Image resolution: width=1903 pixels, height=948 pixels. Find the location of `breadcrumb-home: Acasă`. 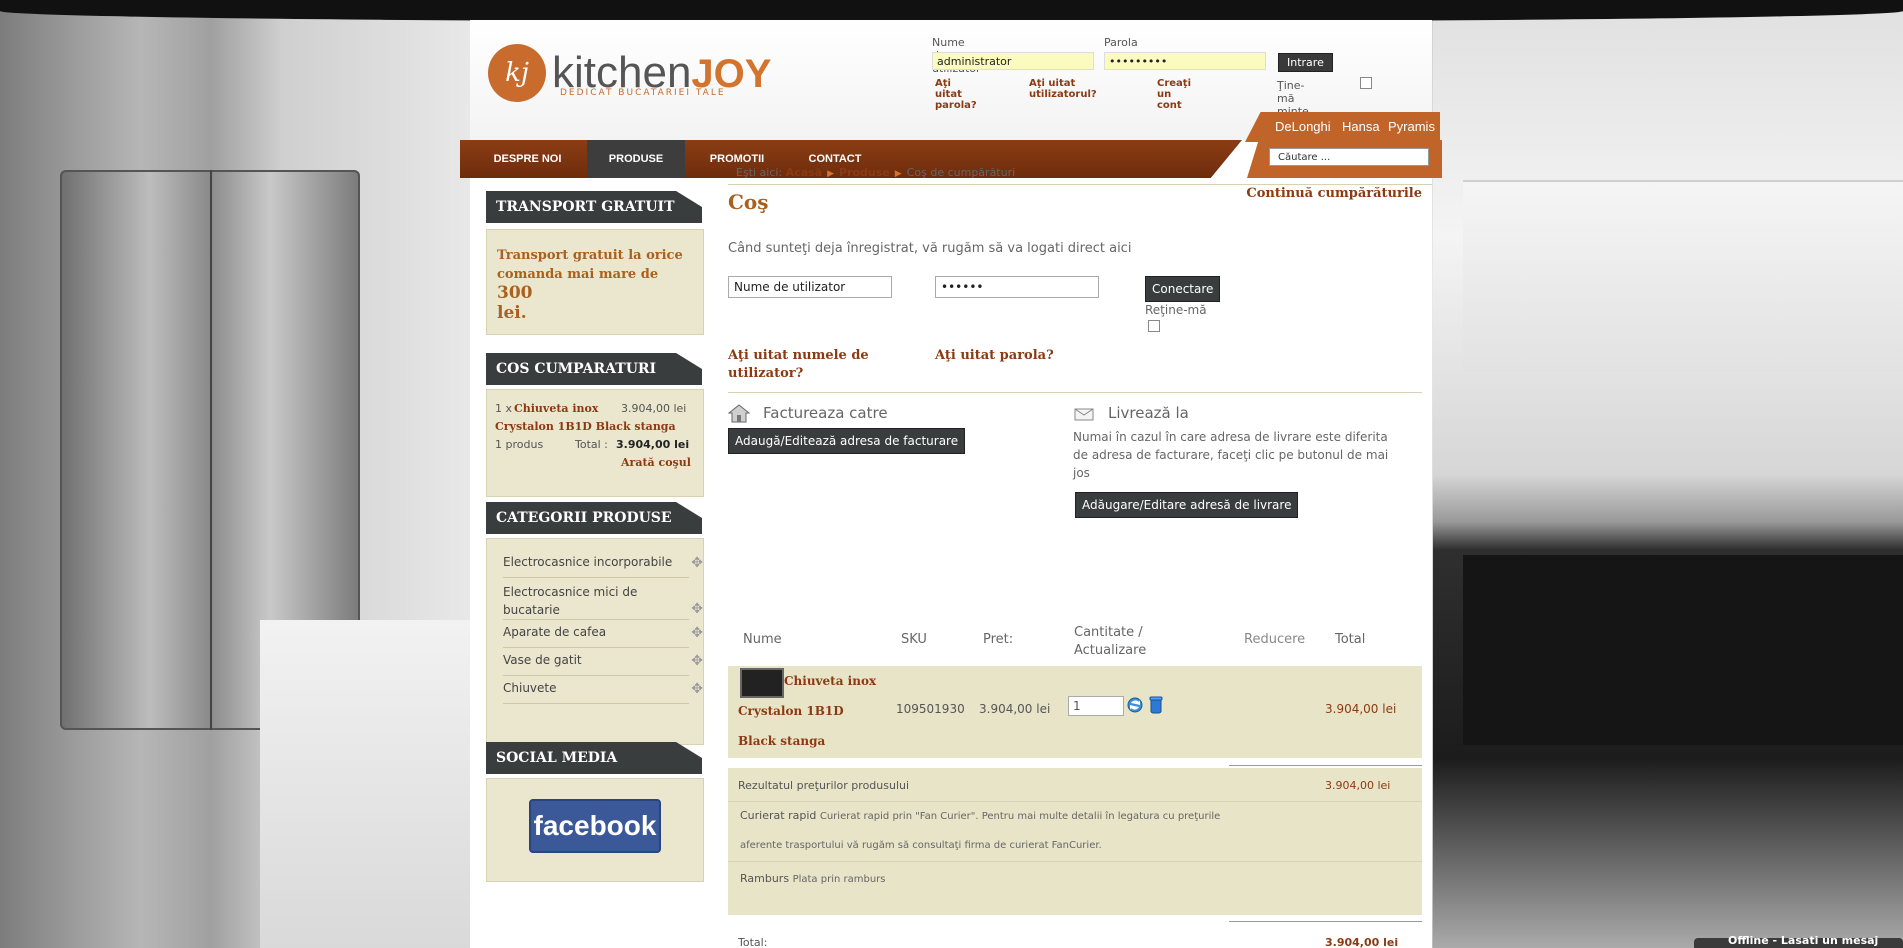

breadcrumb-home: Acasă is located at coordinates (804, 172).